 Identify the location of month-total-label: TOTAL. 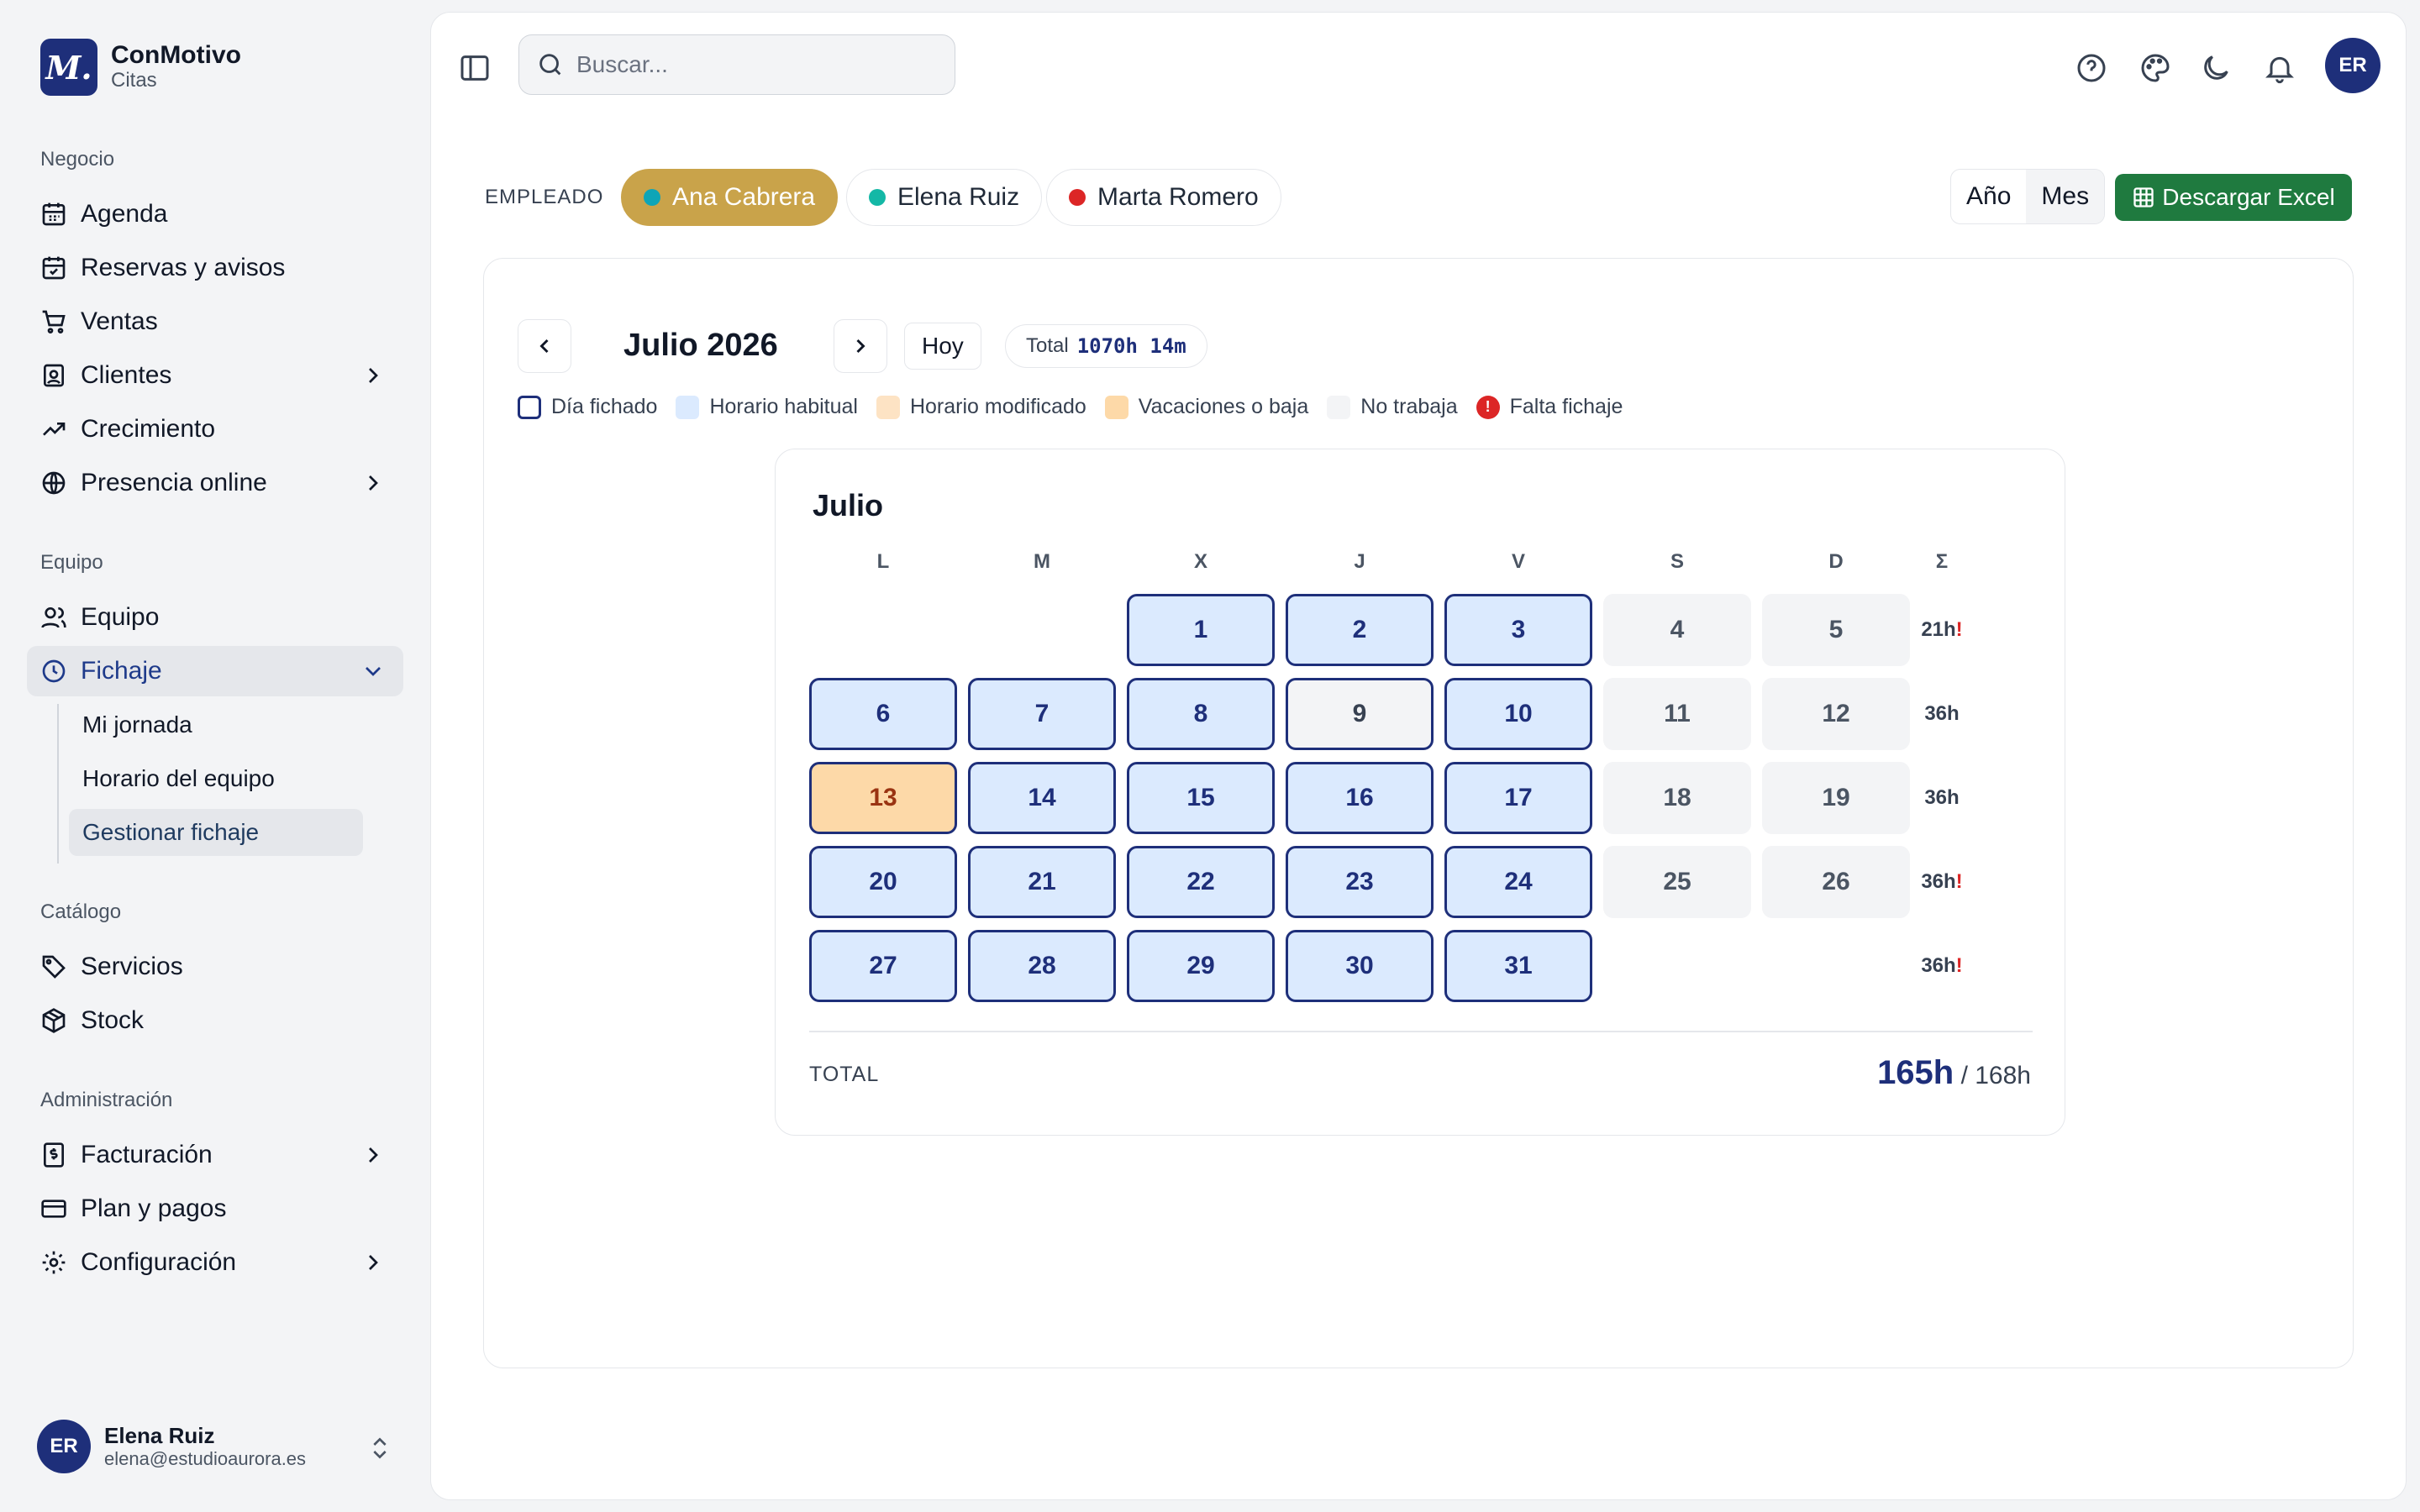
(844, 1074).